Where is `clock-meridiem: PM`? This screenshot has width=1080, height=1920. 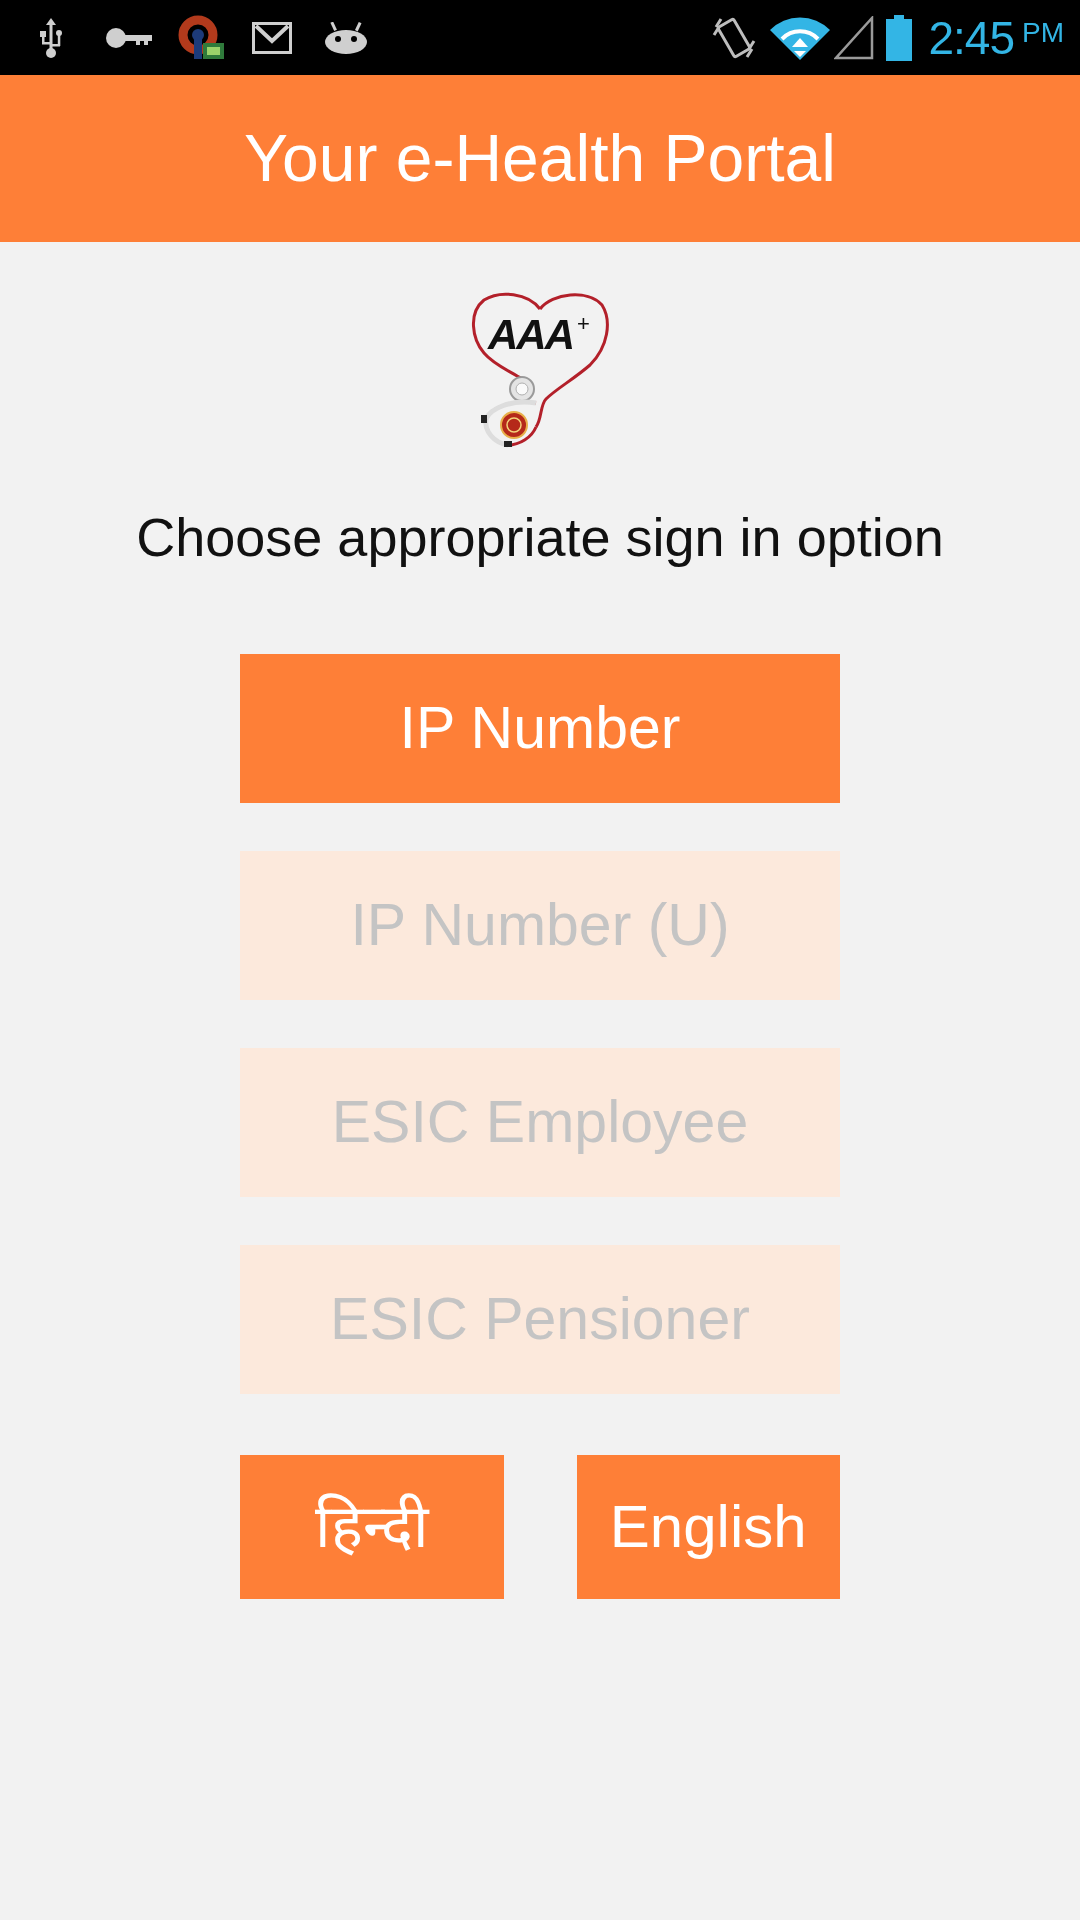
clock-meridiem: PM is located at coordinates (1043, 32).